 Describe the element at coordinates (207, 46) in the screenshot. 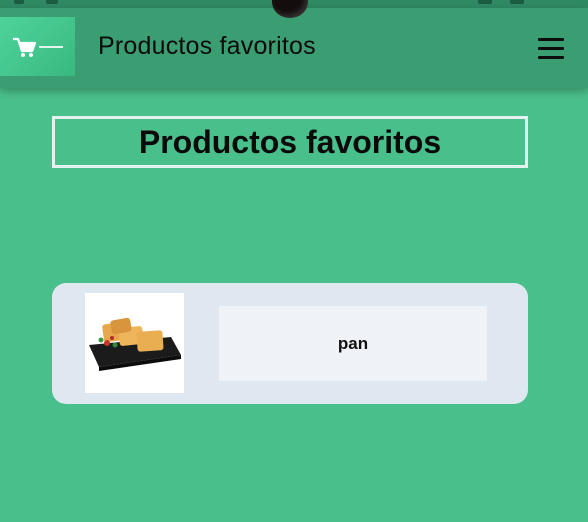

I see `app-bar-title: Productos favoritos` at that location.